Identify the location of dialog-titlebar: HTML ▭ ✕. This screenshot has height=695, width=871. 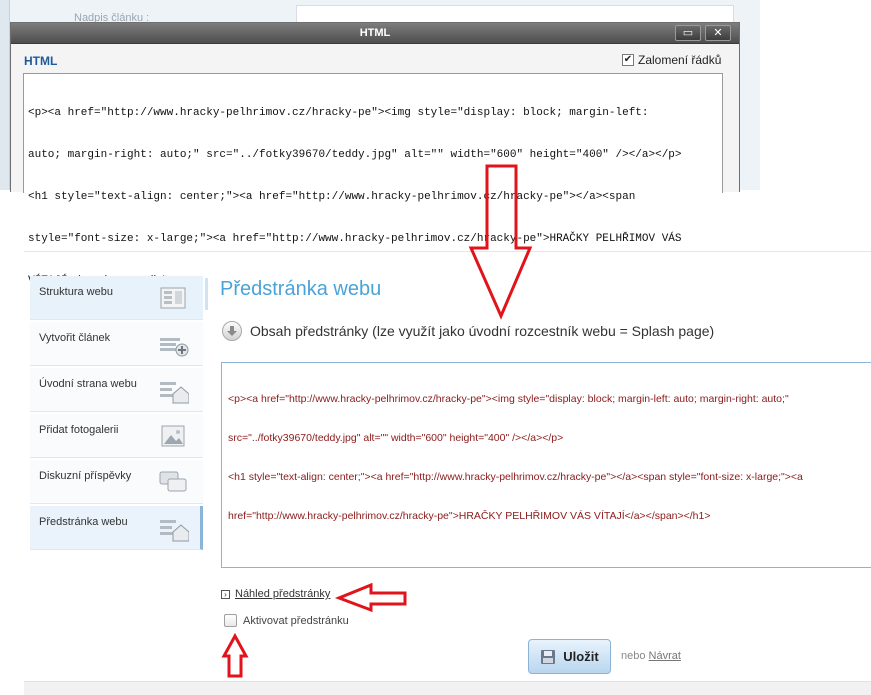
(375, 33).